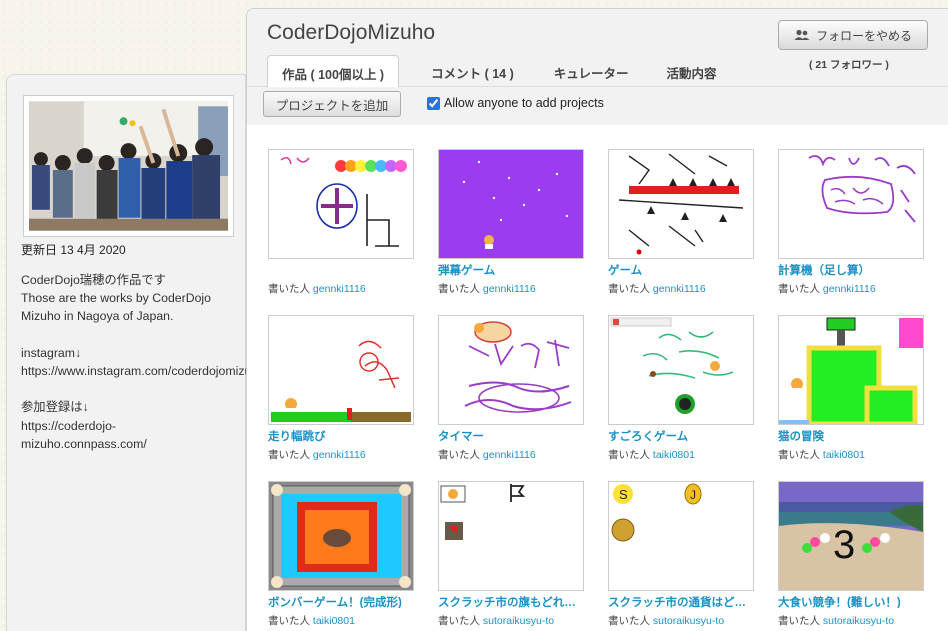 The image size is (948, 631). What do you see at coordinates (844, 545) in the screenshot?
I see `svg-text: 3` at bounding box center [844, 545].